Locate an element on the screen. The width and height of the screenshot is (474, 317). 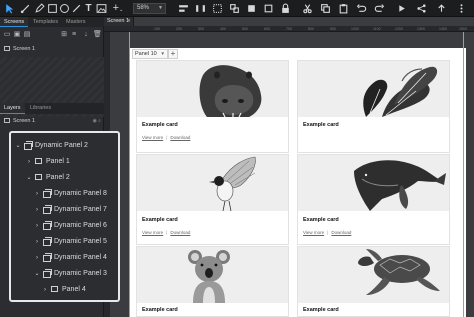
layer-label: Dynamic Panel 3 is located at coordinates (80, 273).